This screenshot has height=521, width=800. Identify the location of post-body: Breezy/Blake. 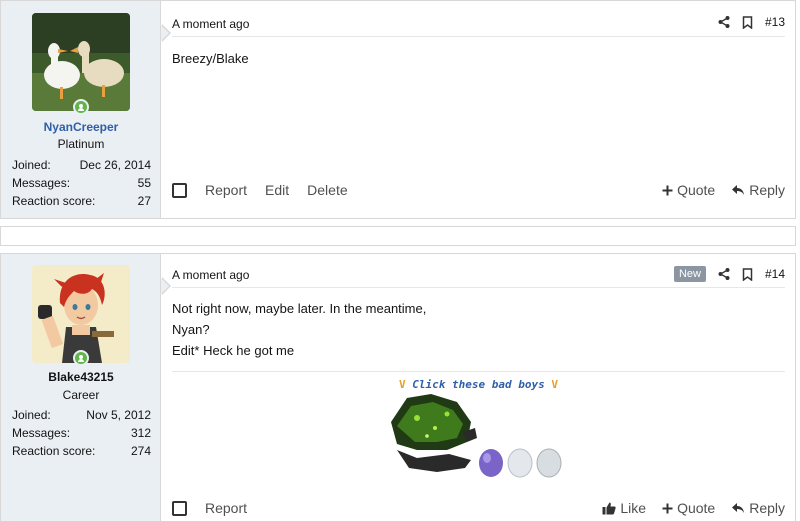
(210, 58).